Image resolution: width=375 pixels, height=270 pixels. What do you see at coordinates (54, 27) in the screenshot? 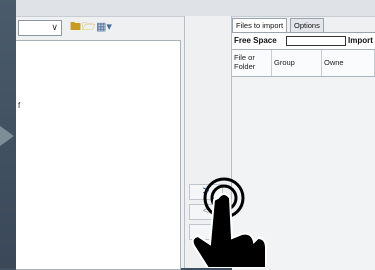
I see `chevron-down-icon: ∨` at bounding box center [54, 27].